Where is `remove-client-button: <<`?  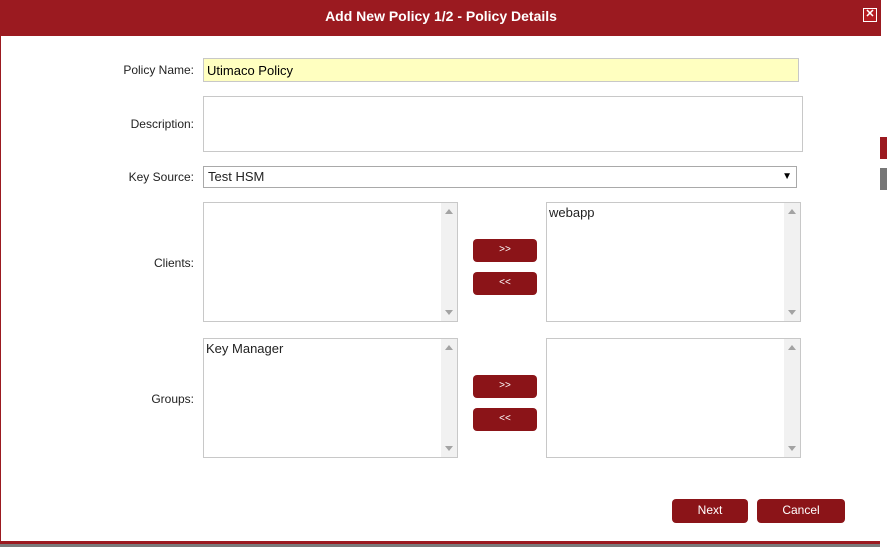 remove-client-button: << is located at coordinates (505, 283).